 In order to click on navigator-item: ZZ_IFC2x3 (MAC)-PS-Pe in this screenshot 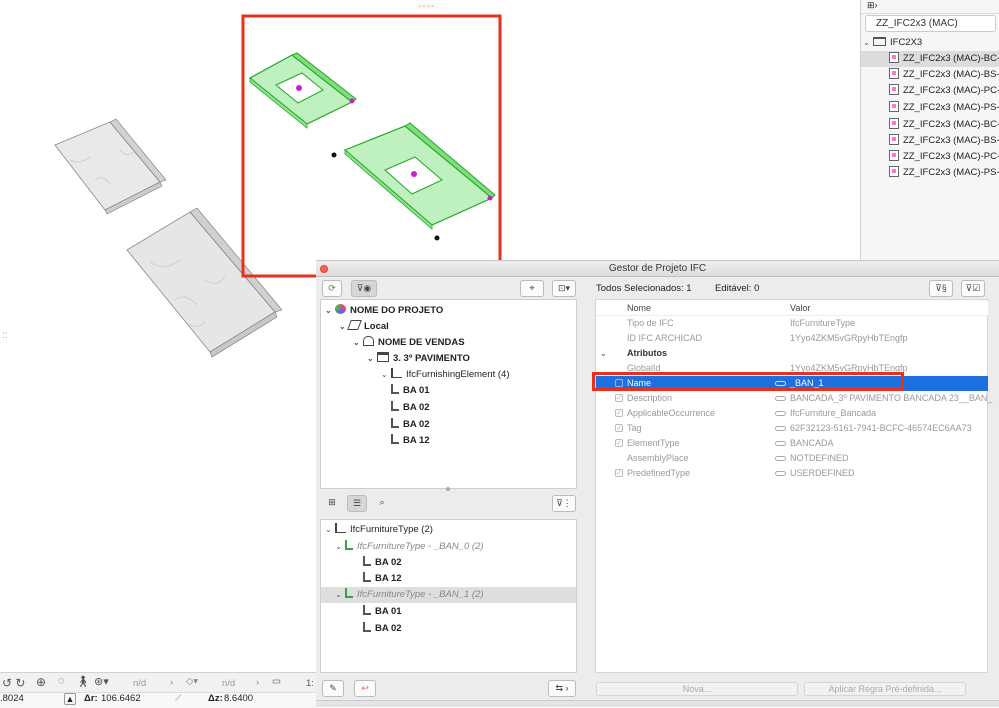, I will do `click(930, 173)`.